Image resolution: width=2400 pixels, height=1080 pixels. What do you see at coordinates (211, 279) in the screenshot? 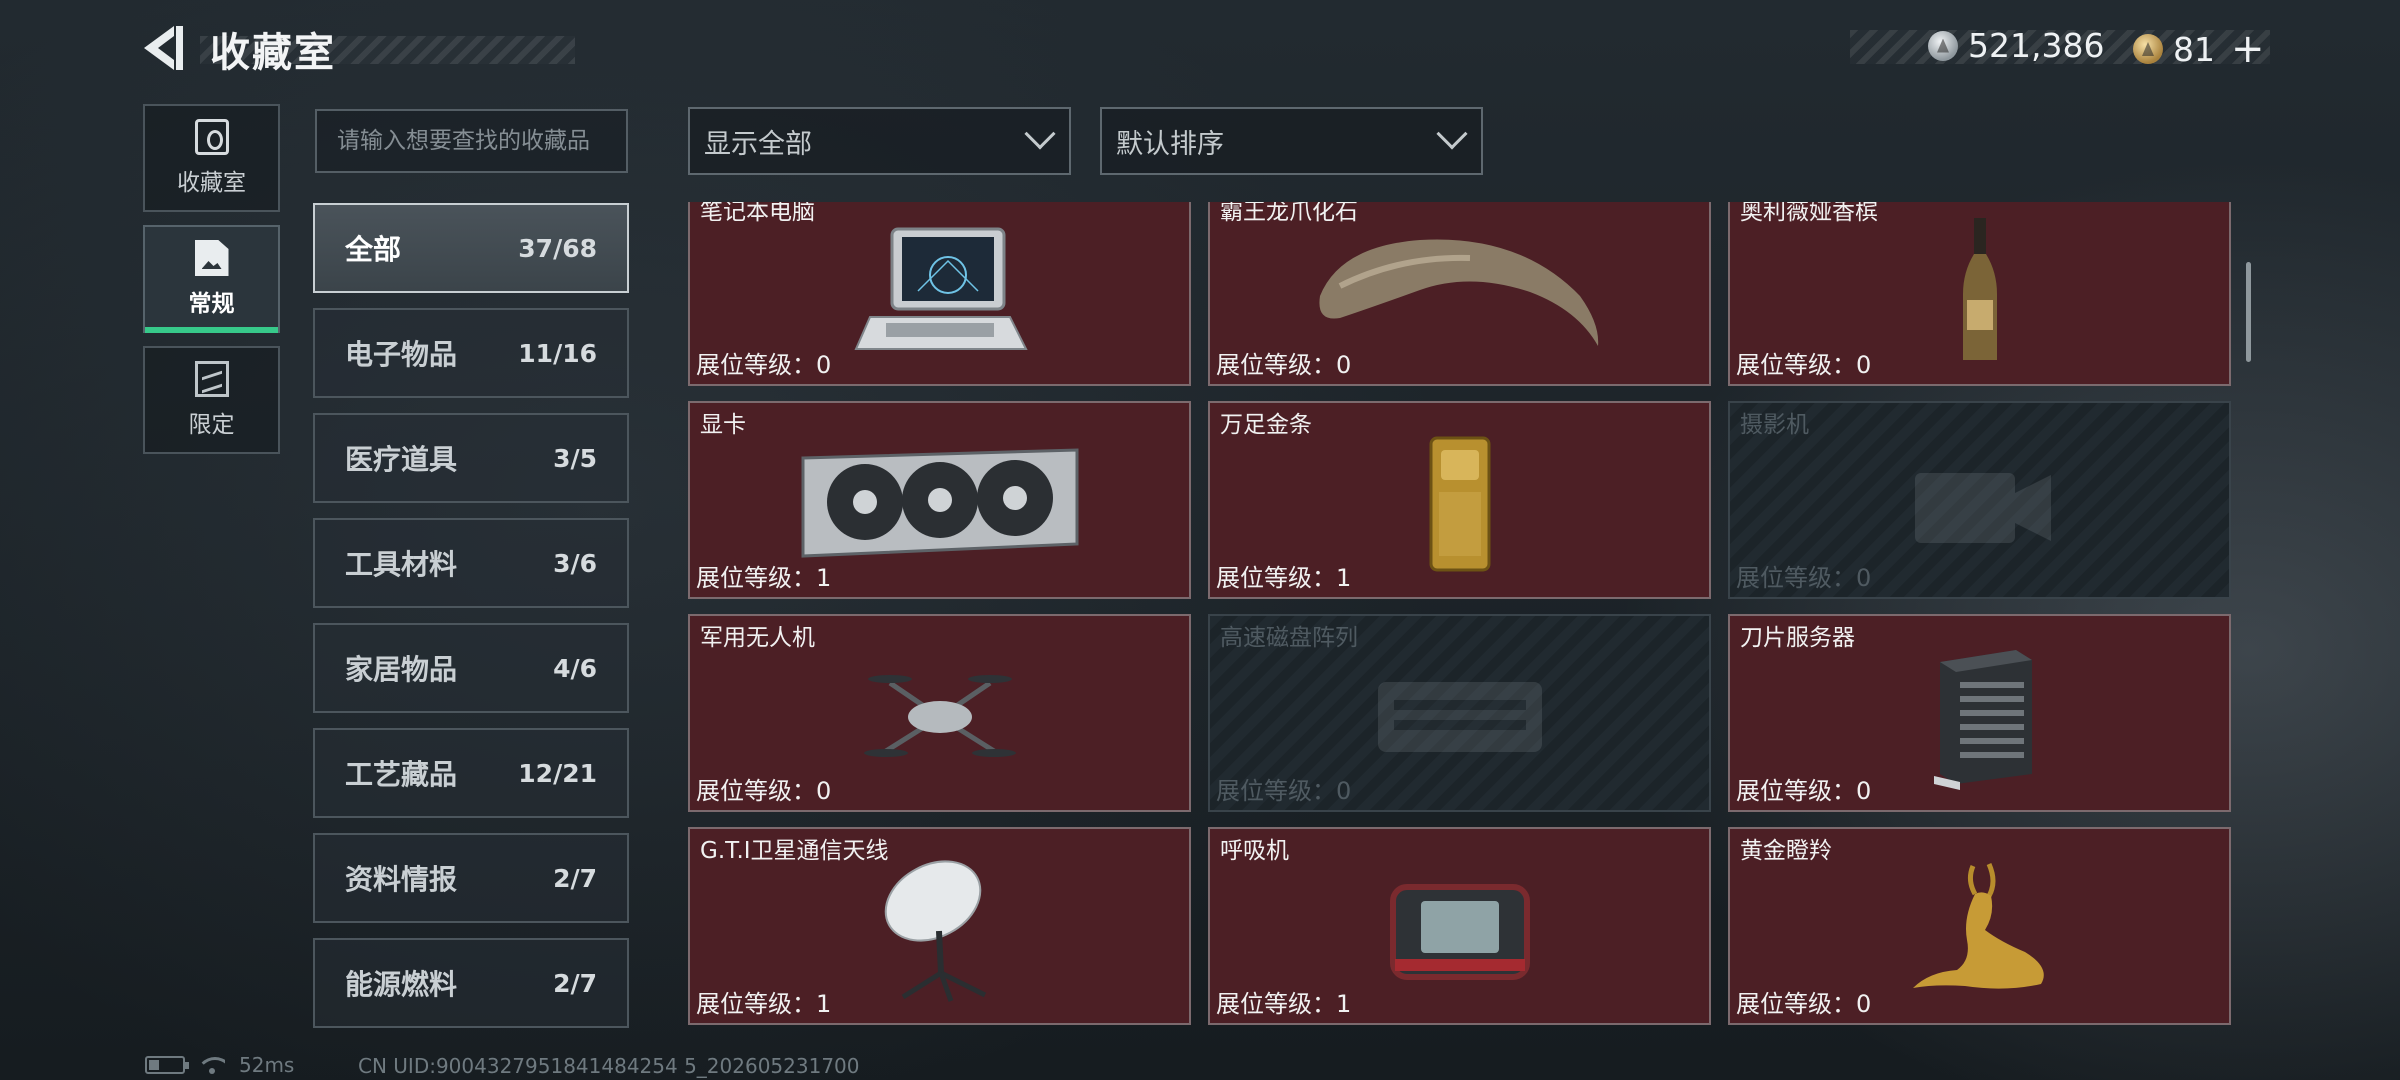
I see `side-tab-regular: 常规` at bounding box center [211, 279].